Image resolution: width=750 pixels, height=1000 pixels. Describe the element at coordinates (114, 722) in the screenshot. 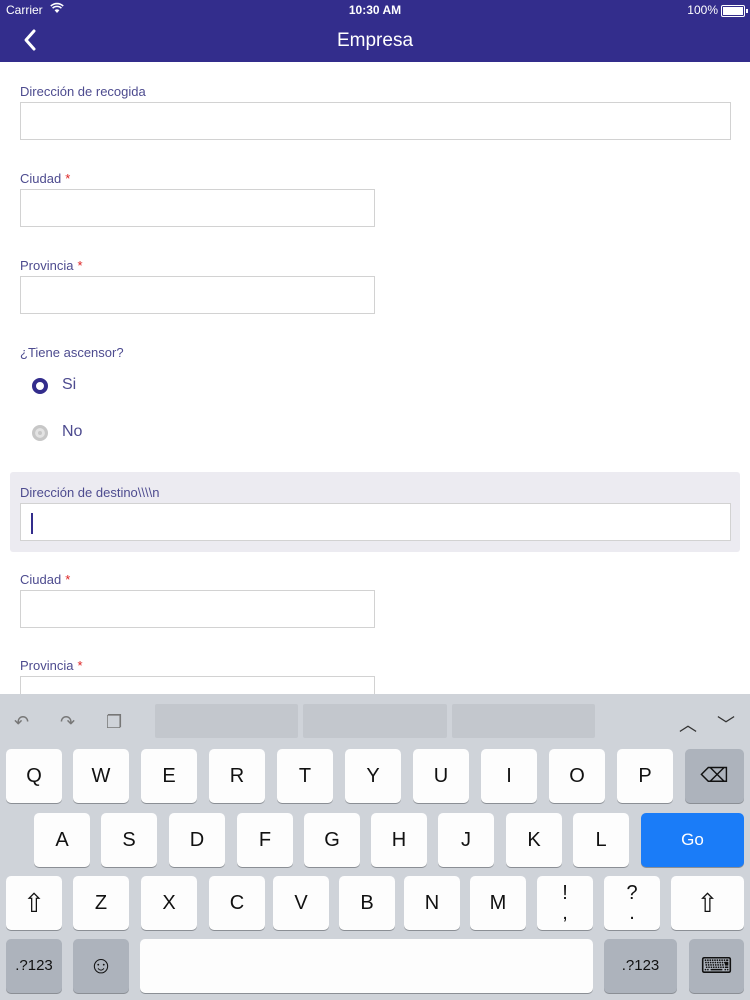

I see `paste-icon: ❐` at that location.